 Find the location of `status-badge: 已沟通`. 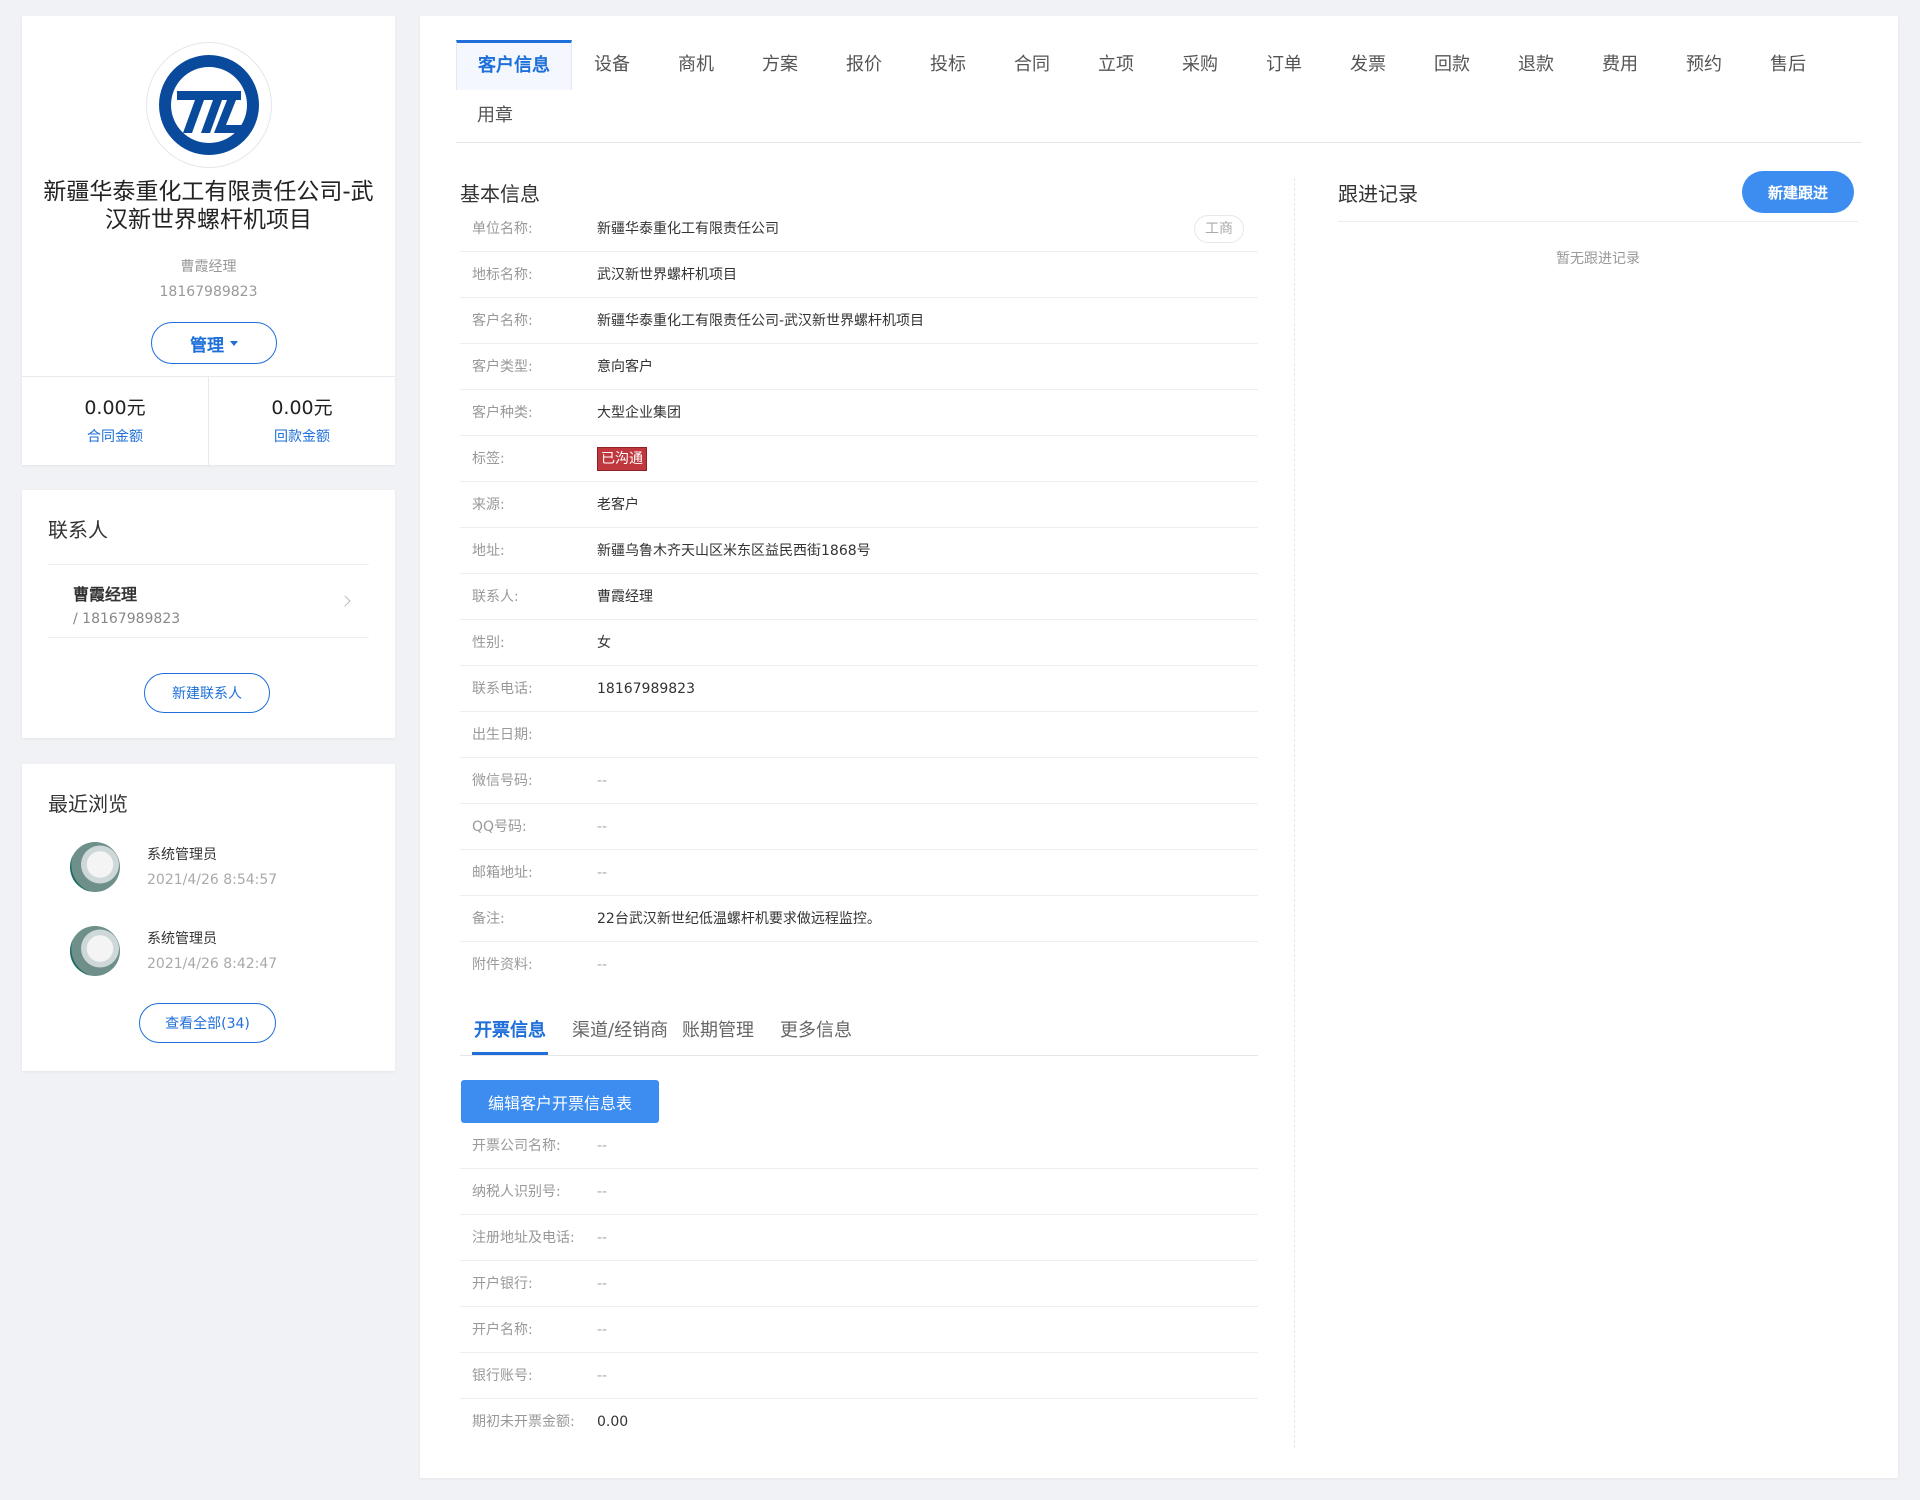

status-badge: 已沟通 is located at coordinates (622, 459).